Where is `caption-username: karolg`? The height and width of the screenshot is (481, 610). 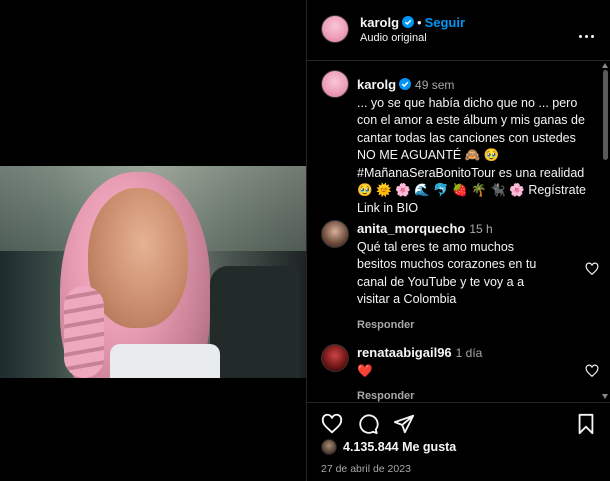 caption-username: karolg is located at coordinates (376, 84).